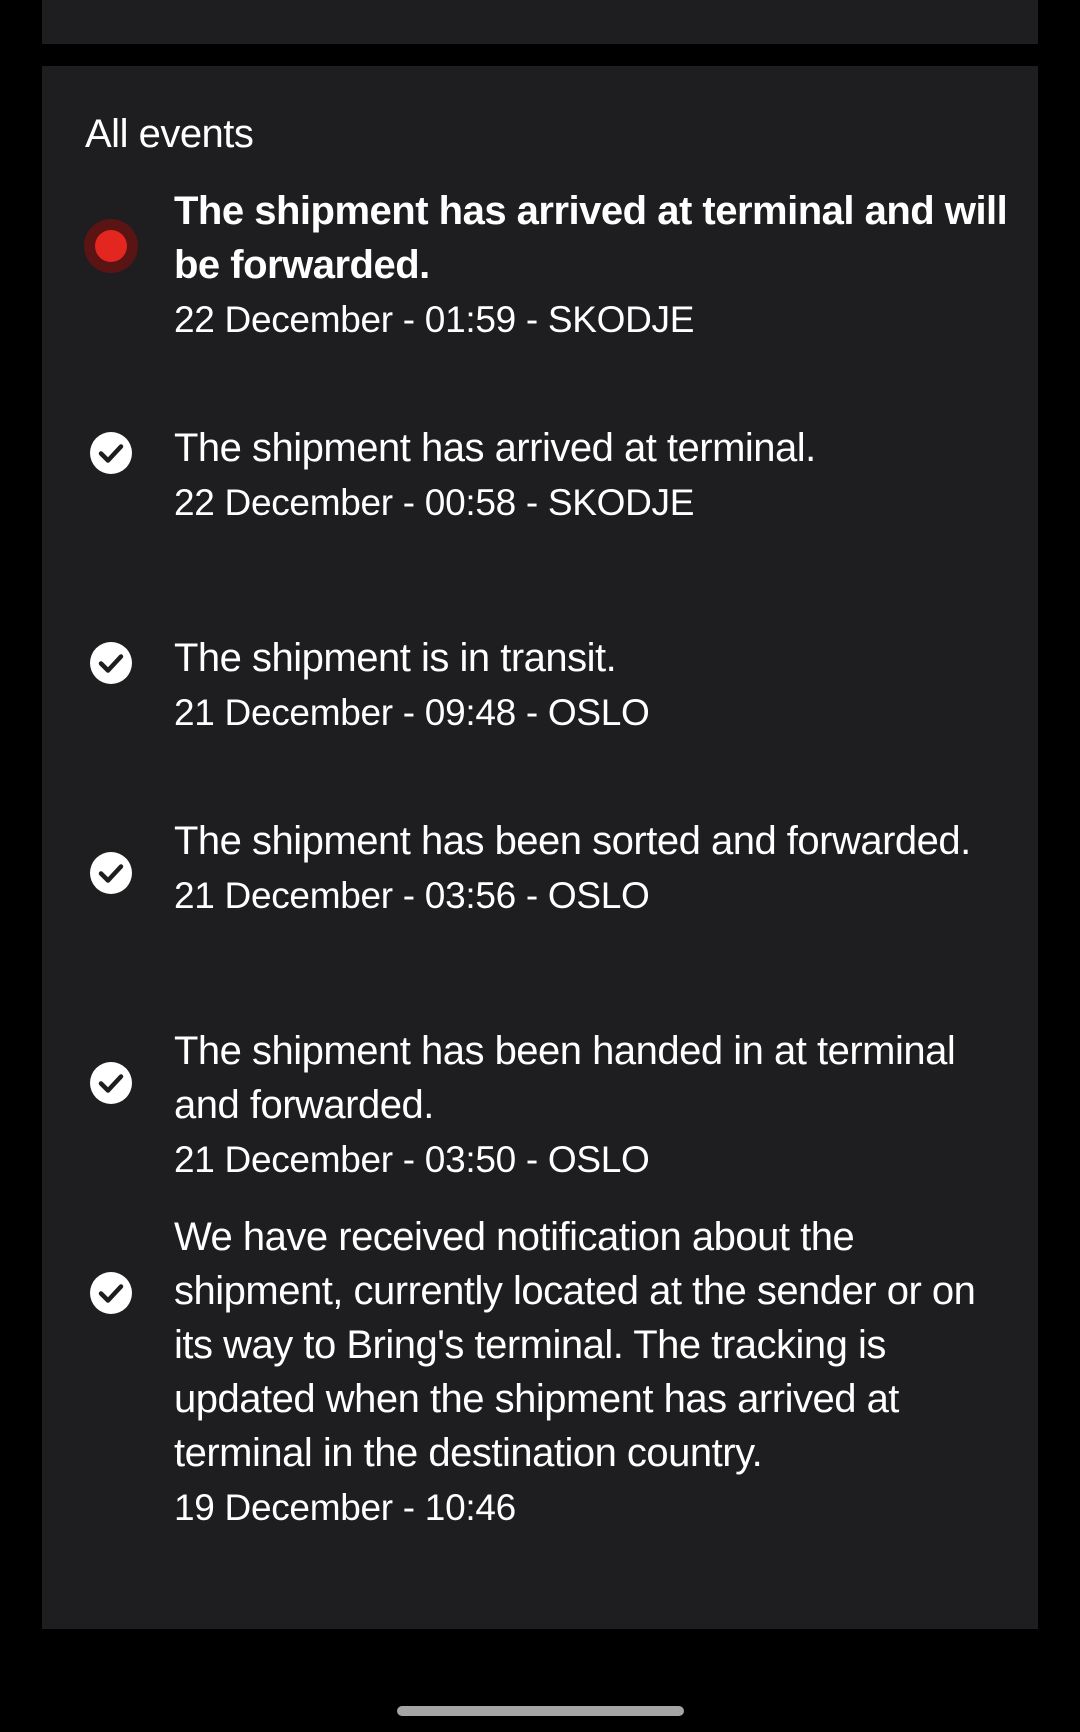 Image resolution: width=1080 pixels, height=1732 pixels. I want to click on event-title: The shipment is in transit., so click(395, 658).